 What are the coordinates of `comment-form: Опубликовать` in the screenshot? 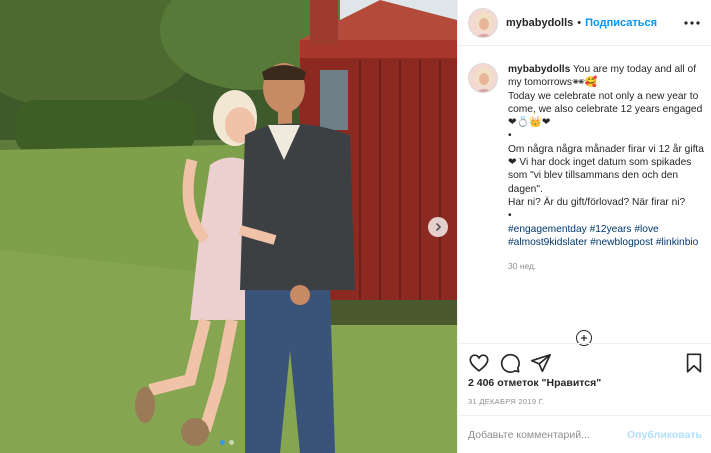 It's located at (584, 434).